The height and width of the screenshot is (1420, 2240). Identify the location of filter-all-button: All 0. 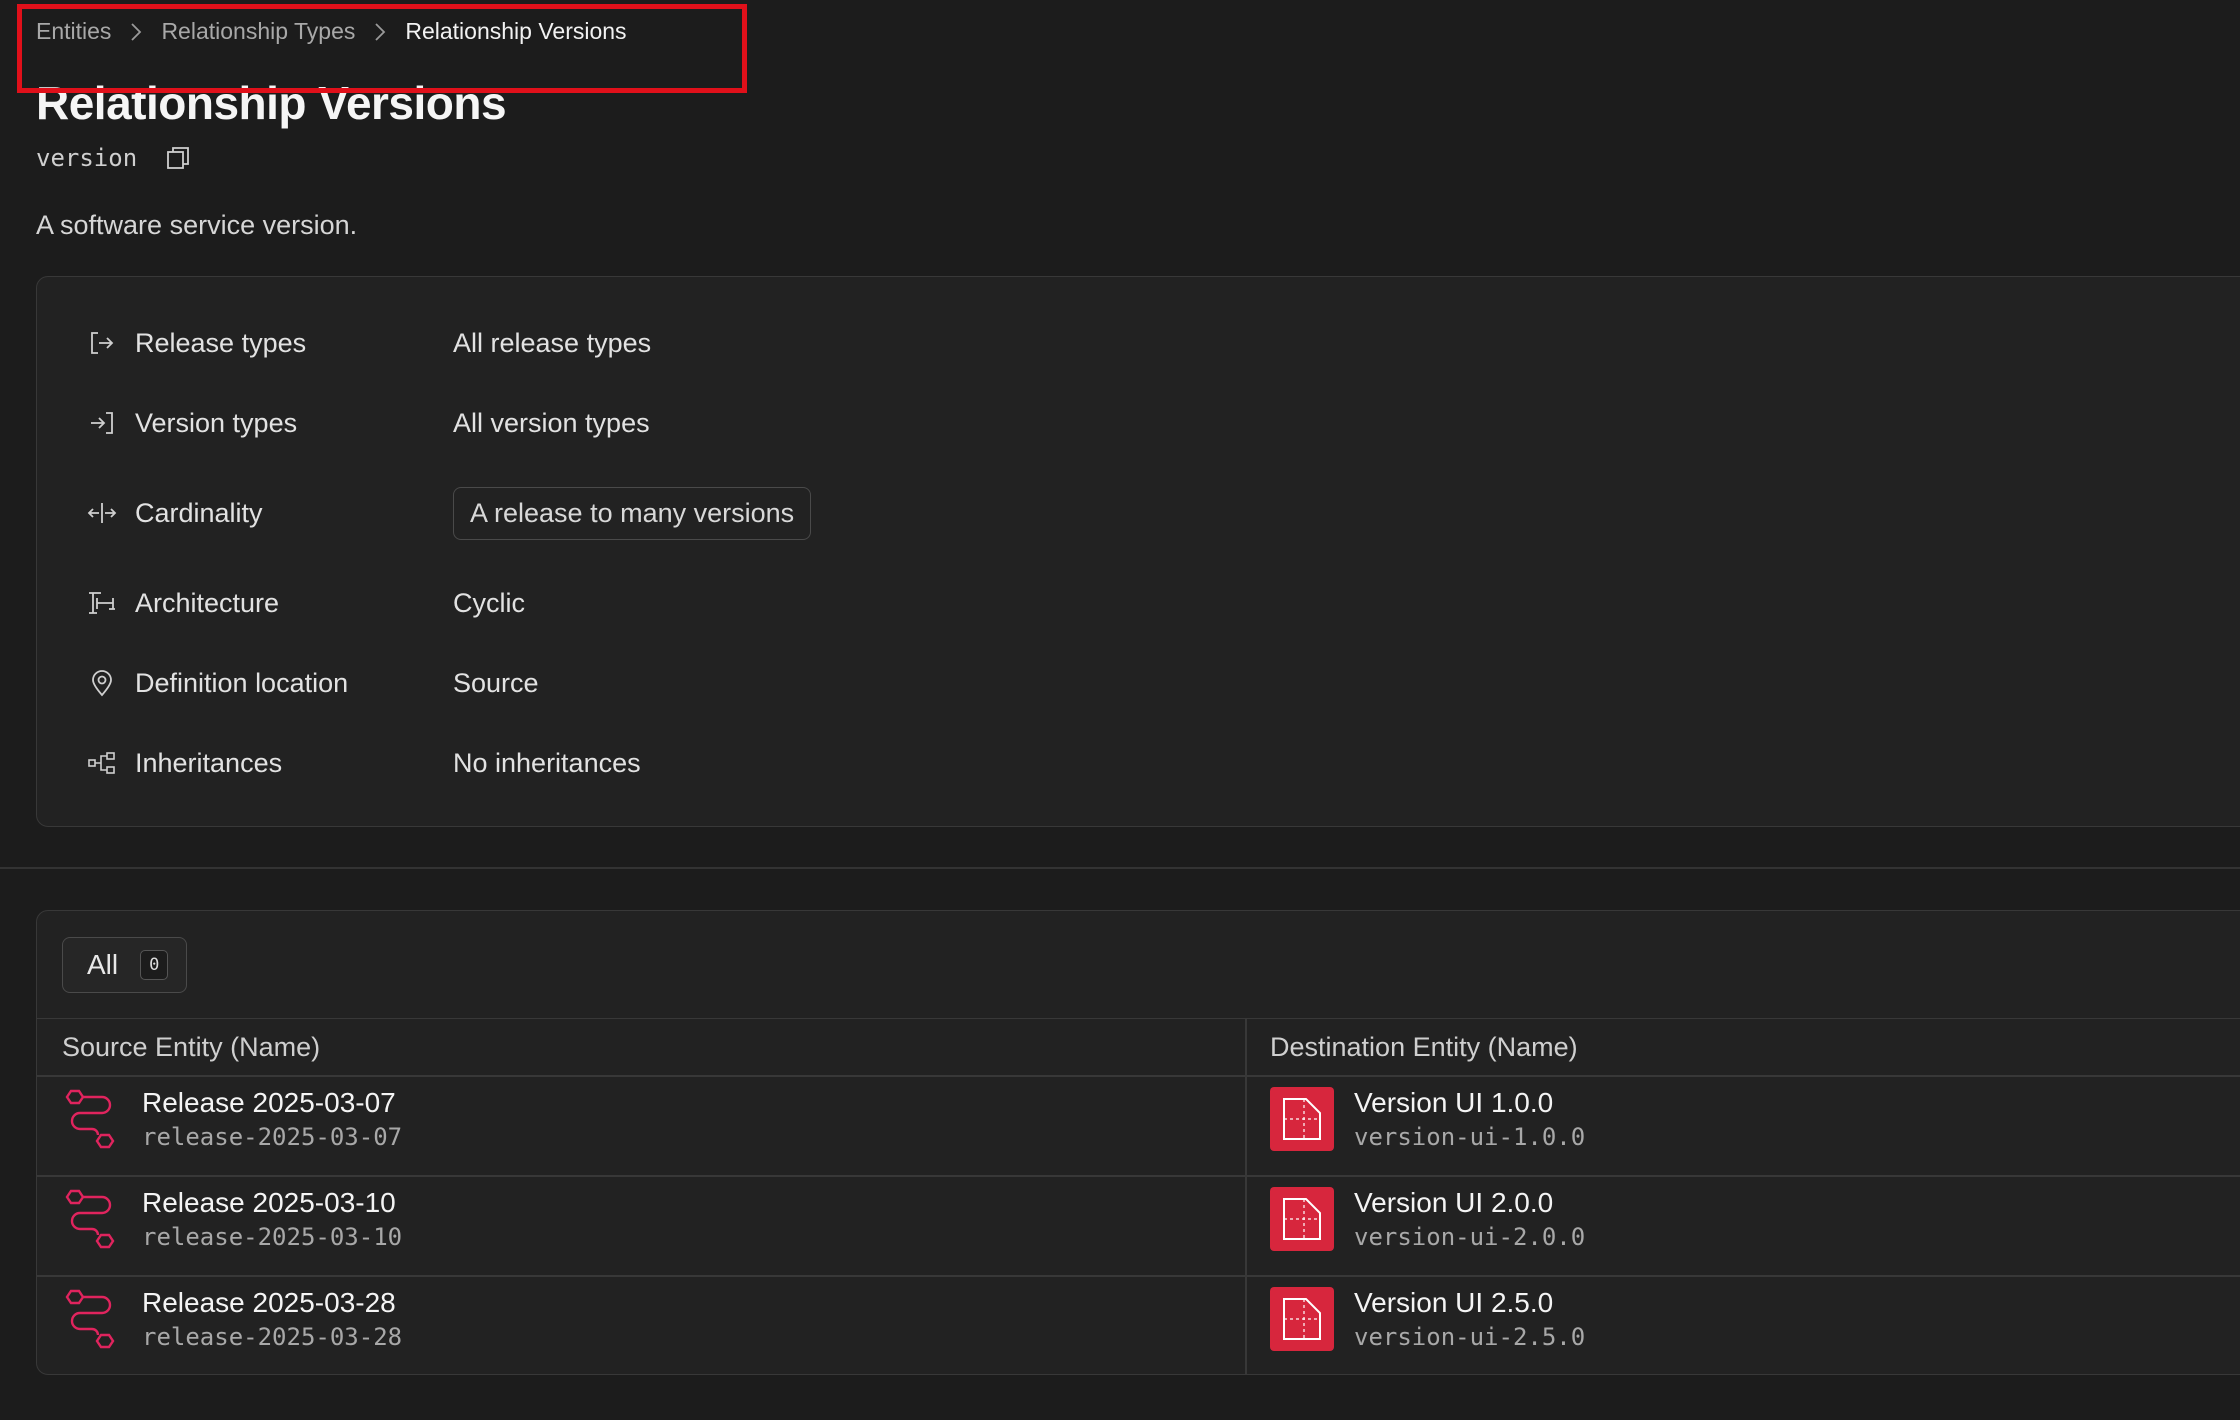
(125, 965).